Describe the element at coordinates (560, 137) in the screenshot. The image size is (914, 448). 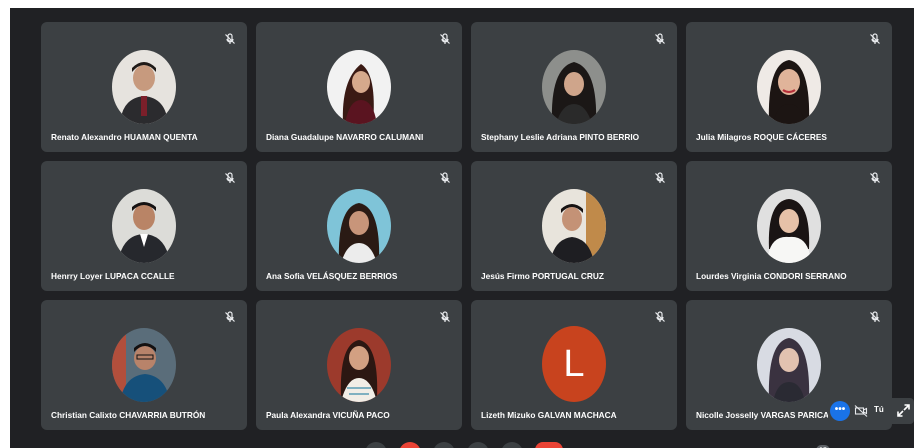
I see `participant-name: Stephany Leslie Adriana PINTO BERRIO` at that location.